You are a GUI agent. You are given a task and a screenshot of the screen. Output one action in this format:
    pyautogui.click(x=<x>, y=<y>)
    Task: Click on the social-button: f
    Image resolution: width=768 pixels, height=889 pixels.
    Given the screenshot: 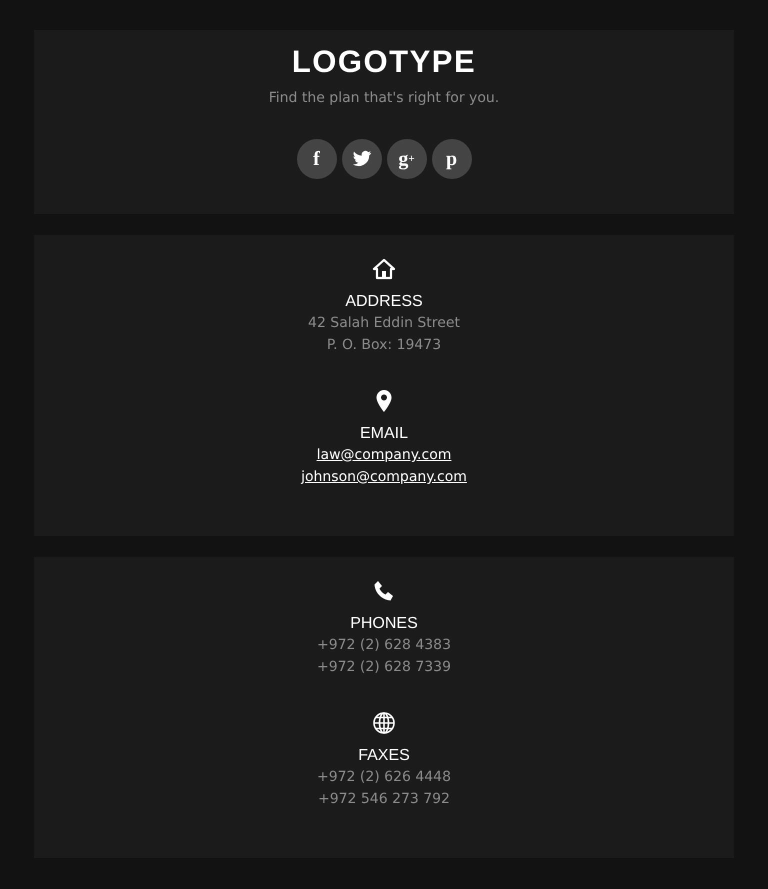 What is the action you would take?
    pyautogui.click(x=316, y=159)
    